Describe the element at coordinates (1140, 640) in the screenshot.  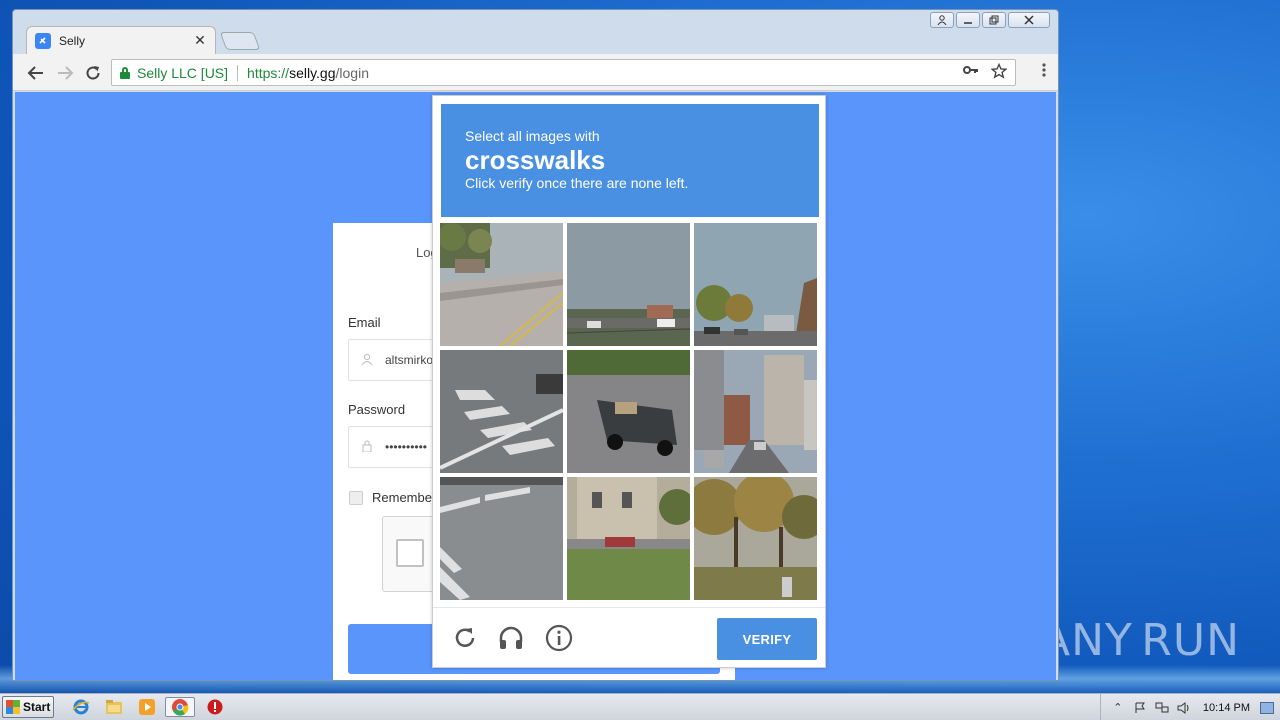
I see `anyrun-watermark: ANY RUN` at that location.